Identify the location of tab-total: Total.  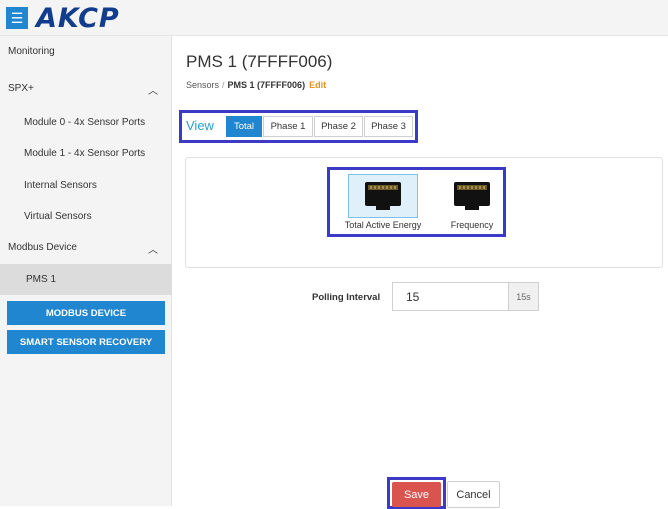
(244, 126).